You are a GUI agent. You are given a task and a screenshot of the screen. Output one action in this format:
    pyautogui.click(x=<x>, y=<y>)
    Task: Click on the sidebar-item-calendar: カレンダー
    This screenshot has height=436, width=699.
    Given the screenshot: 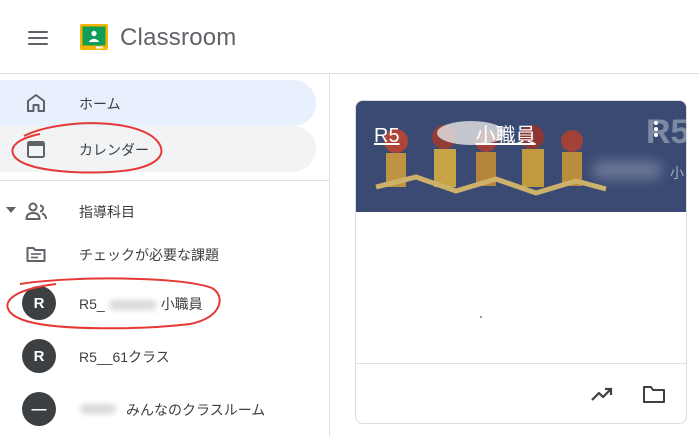 What is the action you would take?
    pyautogui.click(x=158, y=149)
    